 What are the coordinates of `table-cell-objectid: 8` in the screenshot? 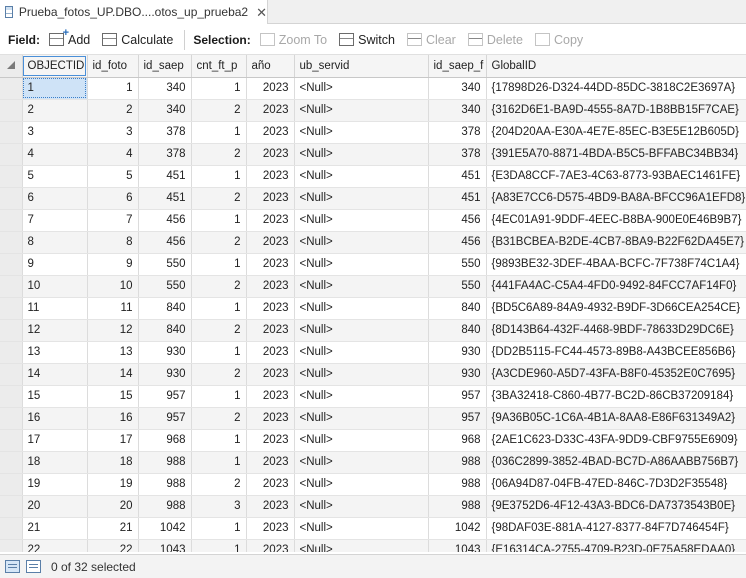 It's located at (55, 242).